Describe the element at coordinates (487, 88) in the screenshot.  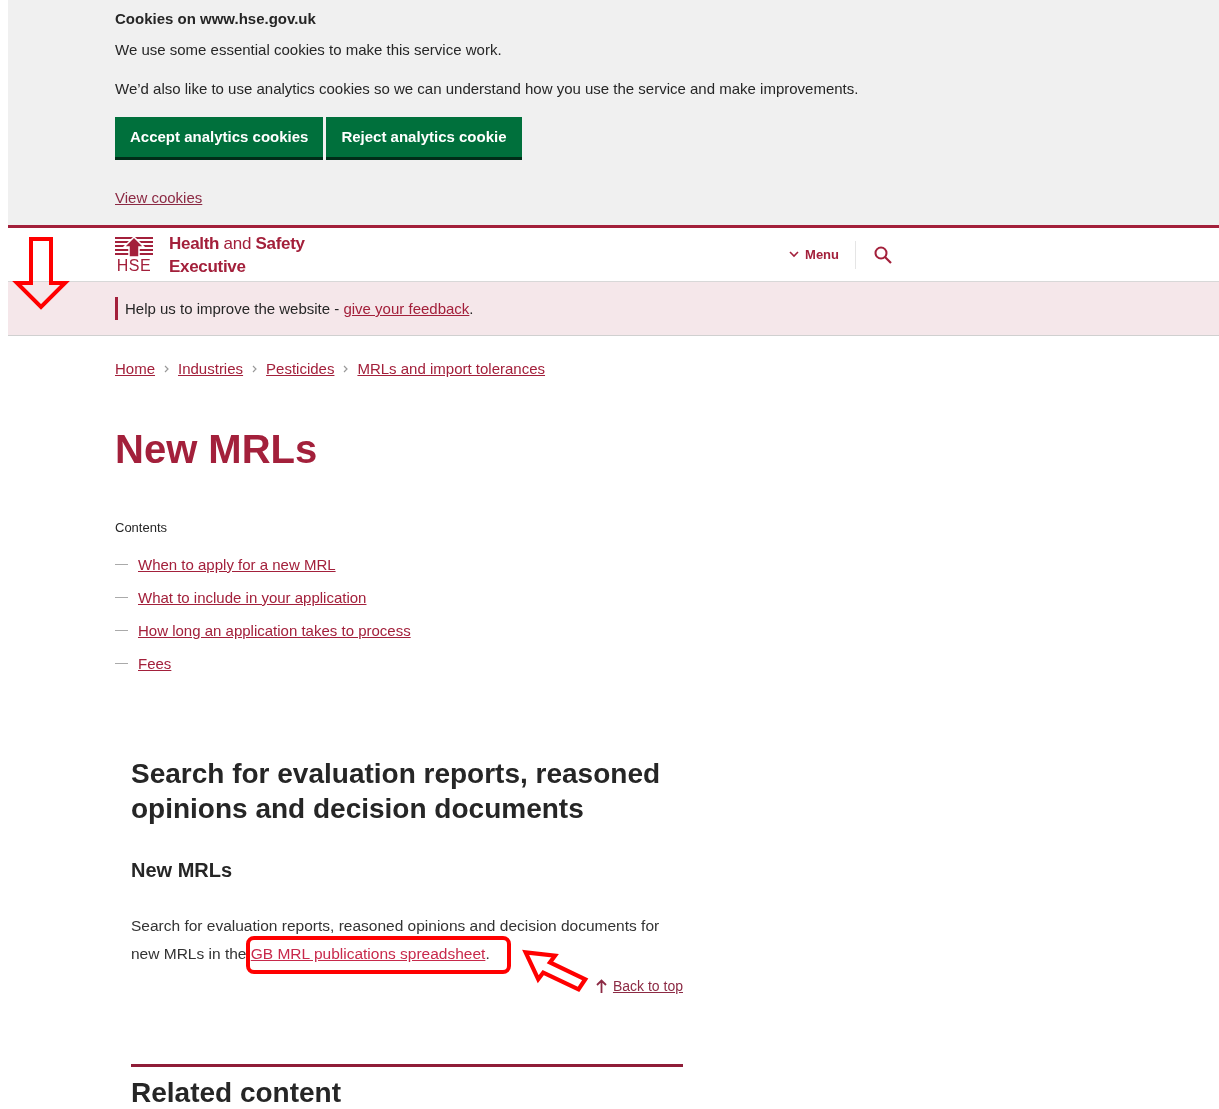
I see `banner-text: We’d also like to use analytics cookies so we can understand how you use the service and make improvements.` at that location.